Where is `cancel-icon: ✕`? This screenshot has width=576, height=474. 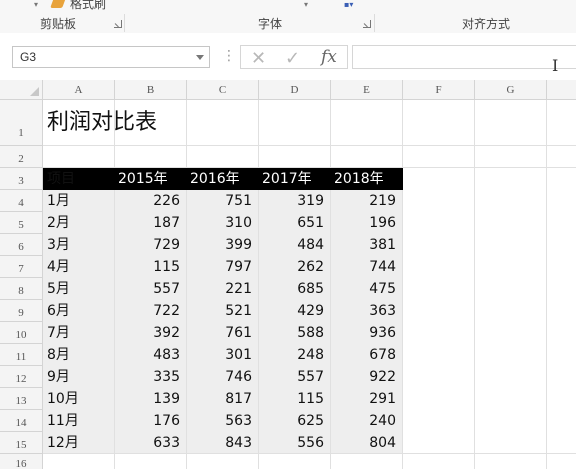 cancel-icon: ✕ is located at coordinates (258, 58).